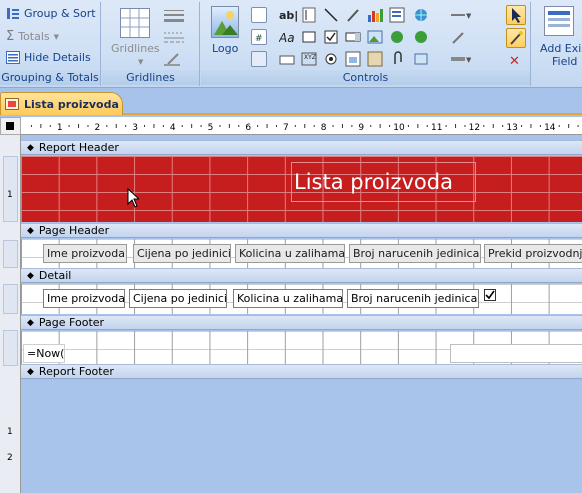 This screenshot has width=582, height=493. What do you see at coordinates (533, 253) in the screenshot?
I see `column-header-label: Prekid proizvodnje` at bounding box center [533, 253].